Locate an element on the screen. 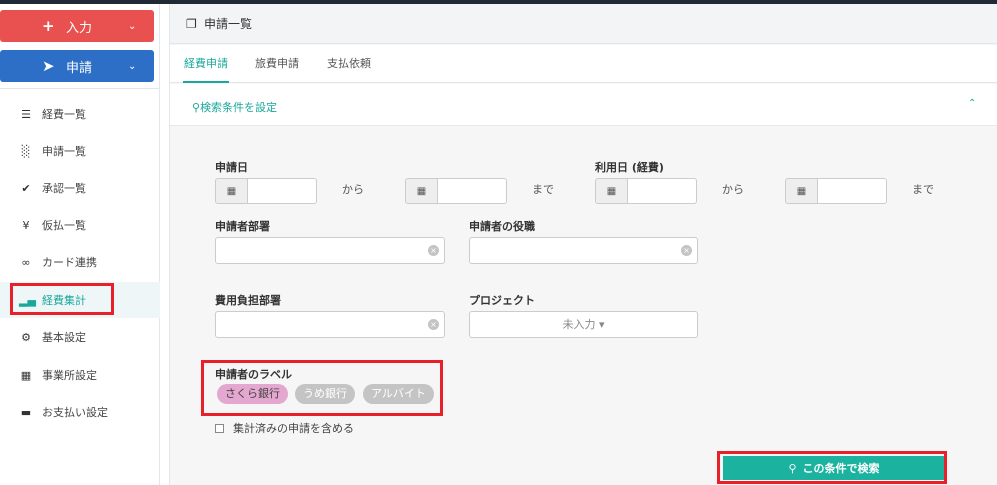 Image resolution: width=997 pixels, height=485 pixels. search-icon: ⚲ is located at coordinates (196, 107).